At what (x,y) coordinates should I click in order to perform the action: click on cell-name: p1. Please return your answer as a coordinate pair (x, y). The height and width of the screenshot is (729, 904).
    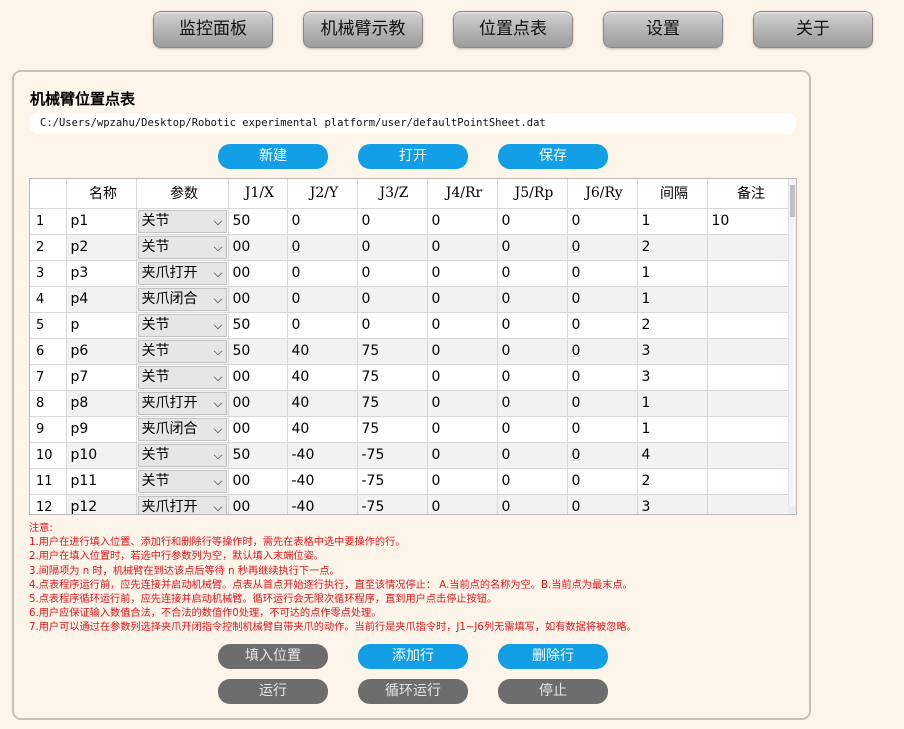
    Looking at the image, I should click on (101, 221).